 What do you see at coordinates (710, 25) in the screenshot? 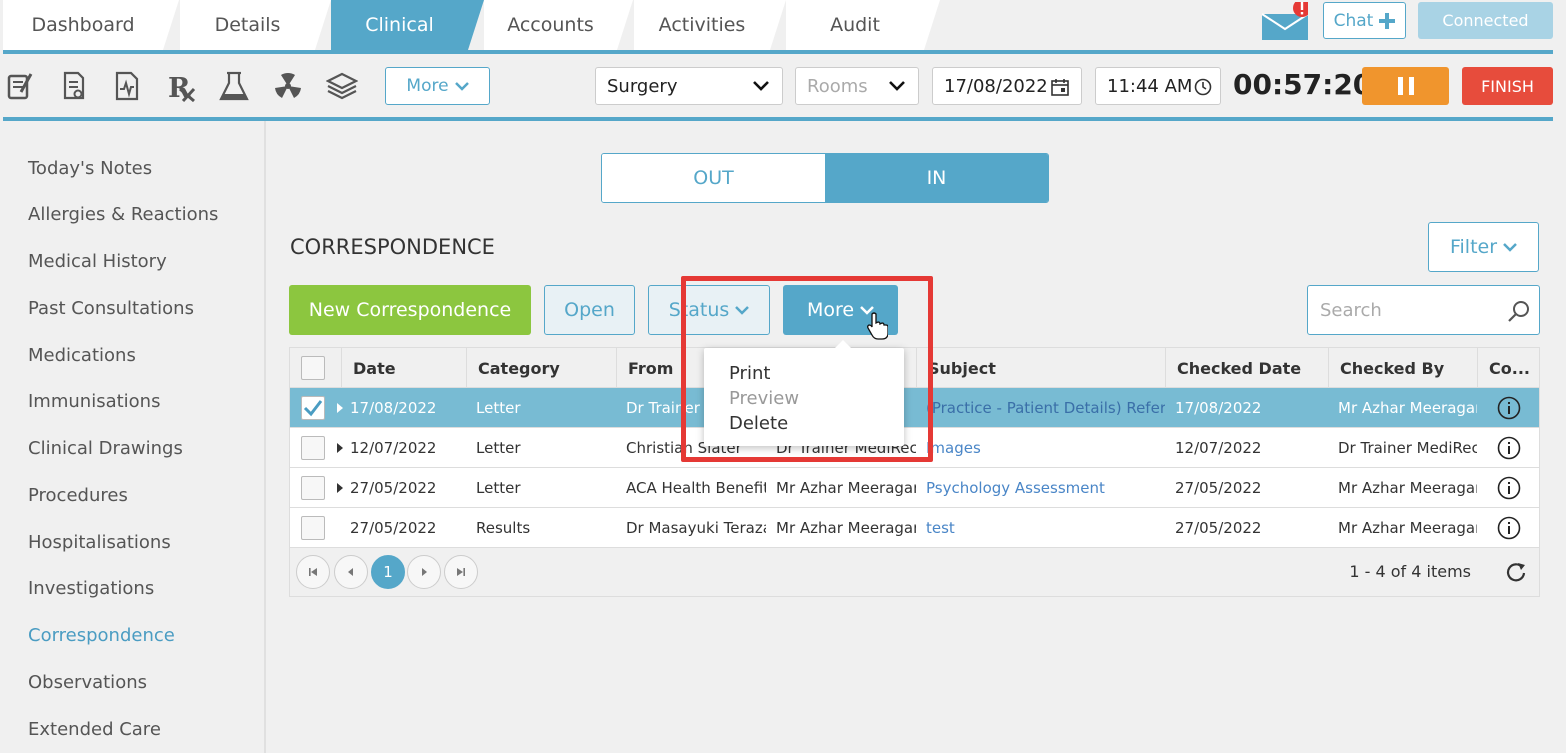
I see `tab-activities: Activities` at bounding box center [710, 25].